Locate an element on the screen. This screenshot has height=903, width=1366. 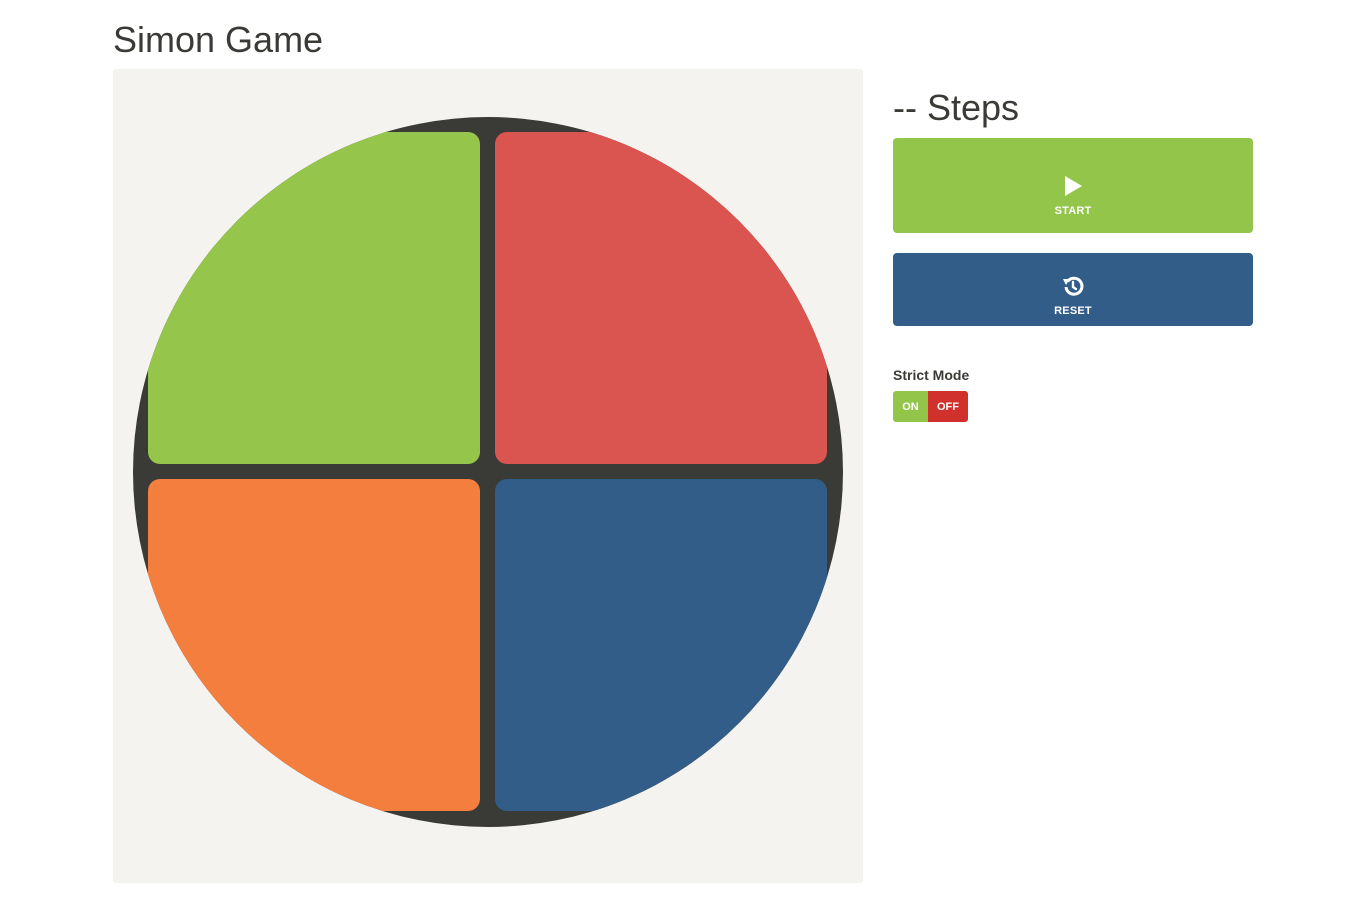
play-icon is located at coordinates (1073, 176).